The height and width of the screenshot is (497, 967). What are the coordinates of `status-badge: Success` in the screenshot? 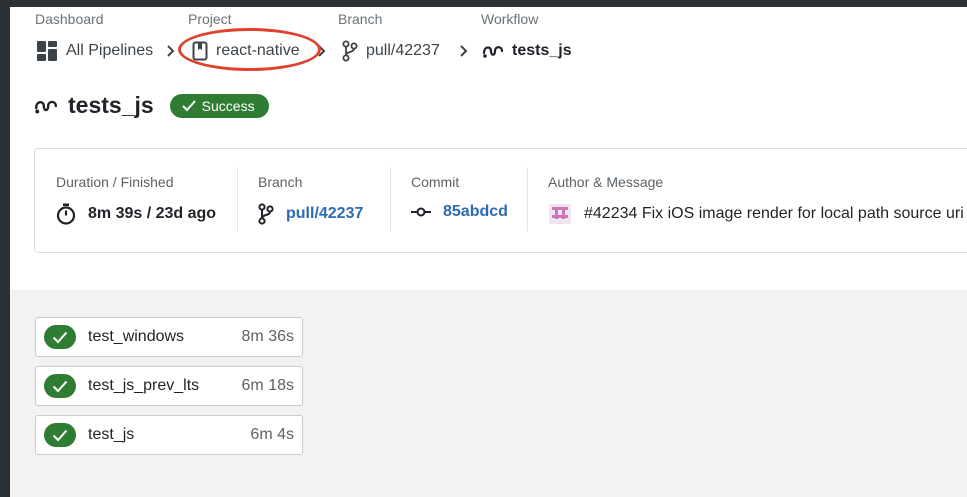 It's located at (219, 105).